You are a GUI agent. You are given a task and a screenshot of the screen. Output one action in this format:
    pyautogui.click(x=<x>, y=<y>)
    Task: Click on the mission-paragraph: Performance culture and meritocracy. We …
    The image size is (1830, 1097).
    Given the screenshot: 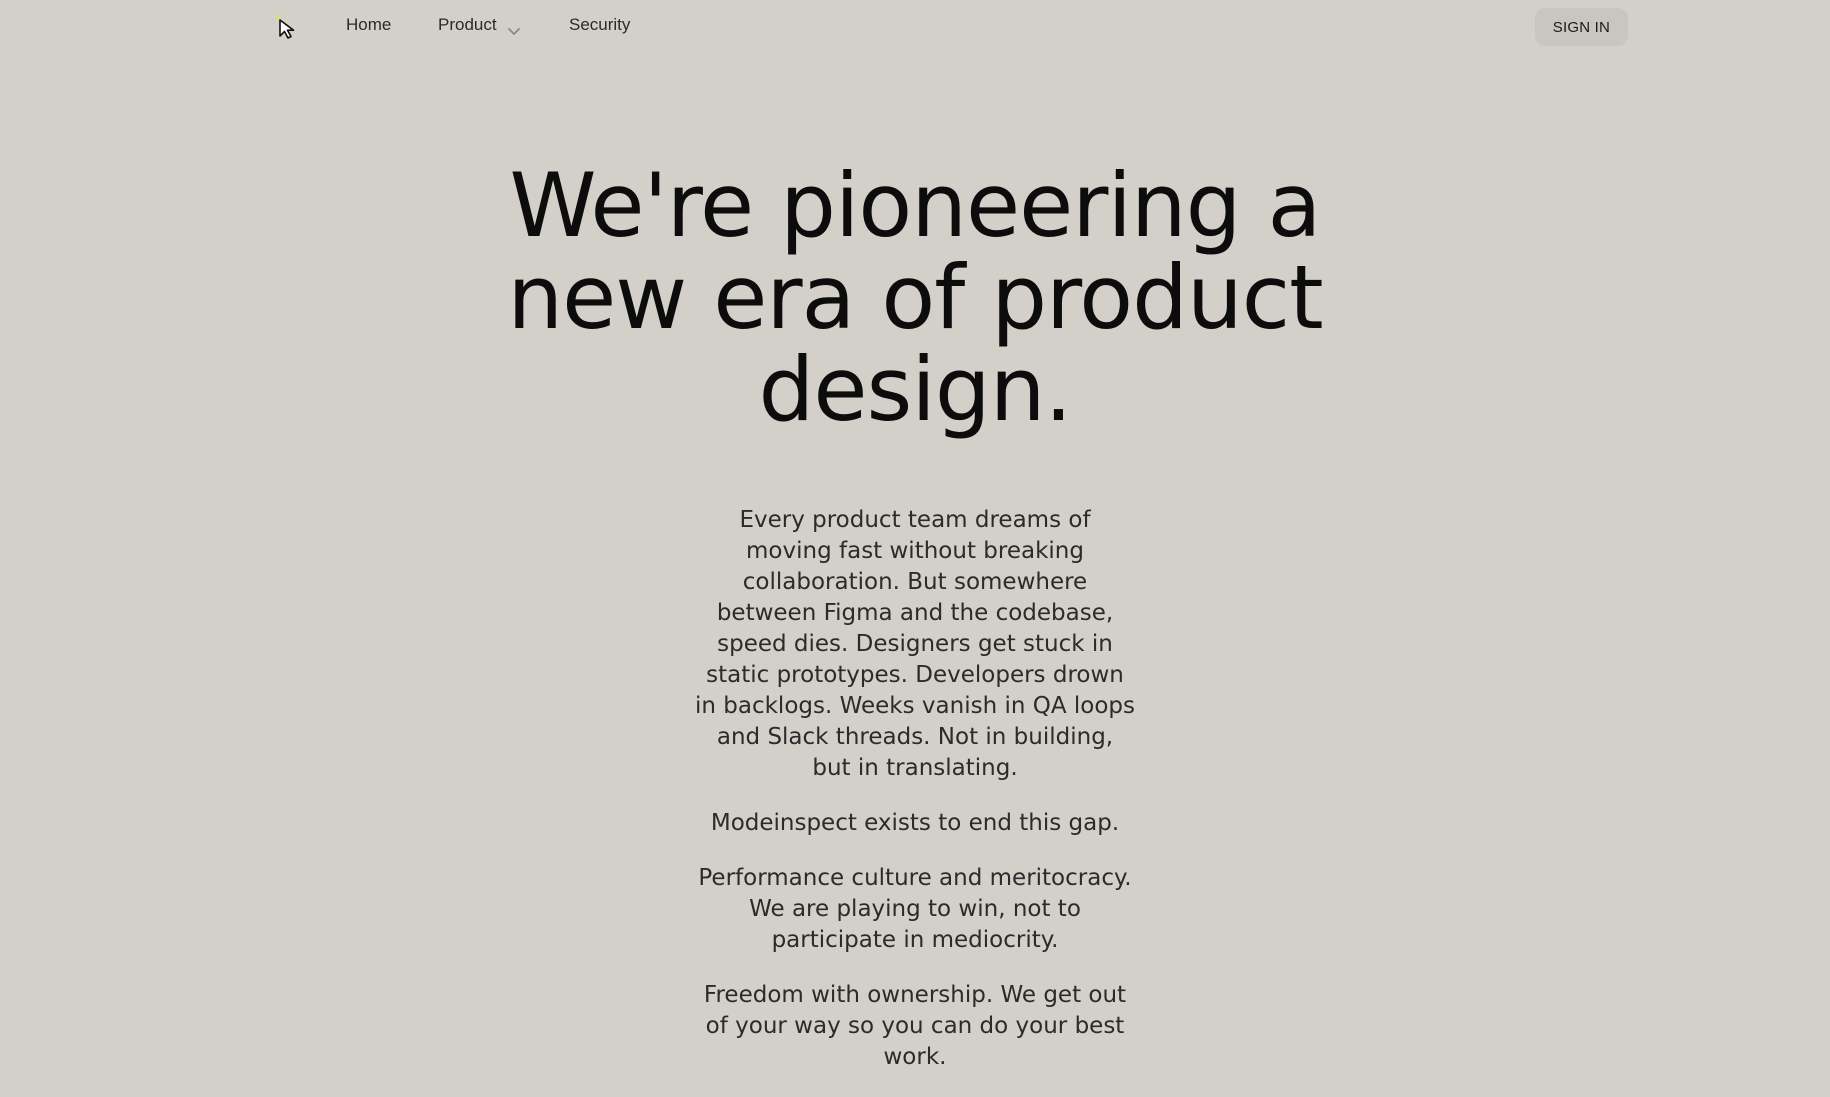 What is the action you would take?
    pyautogui.click(x=915, y=909)
    